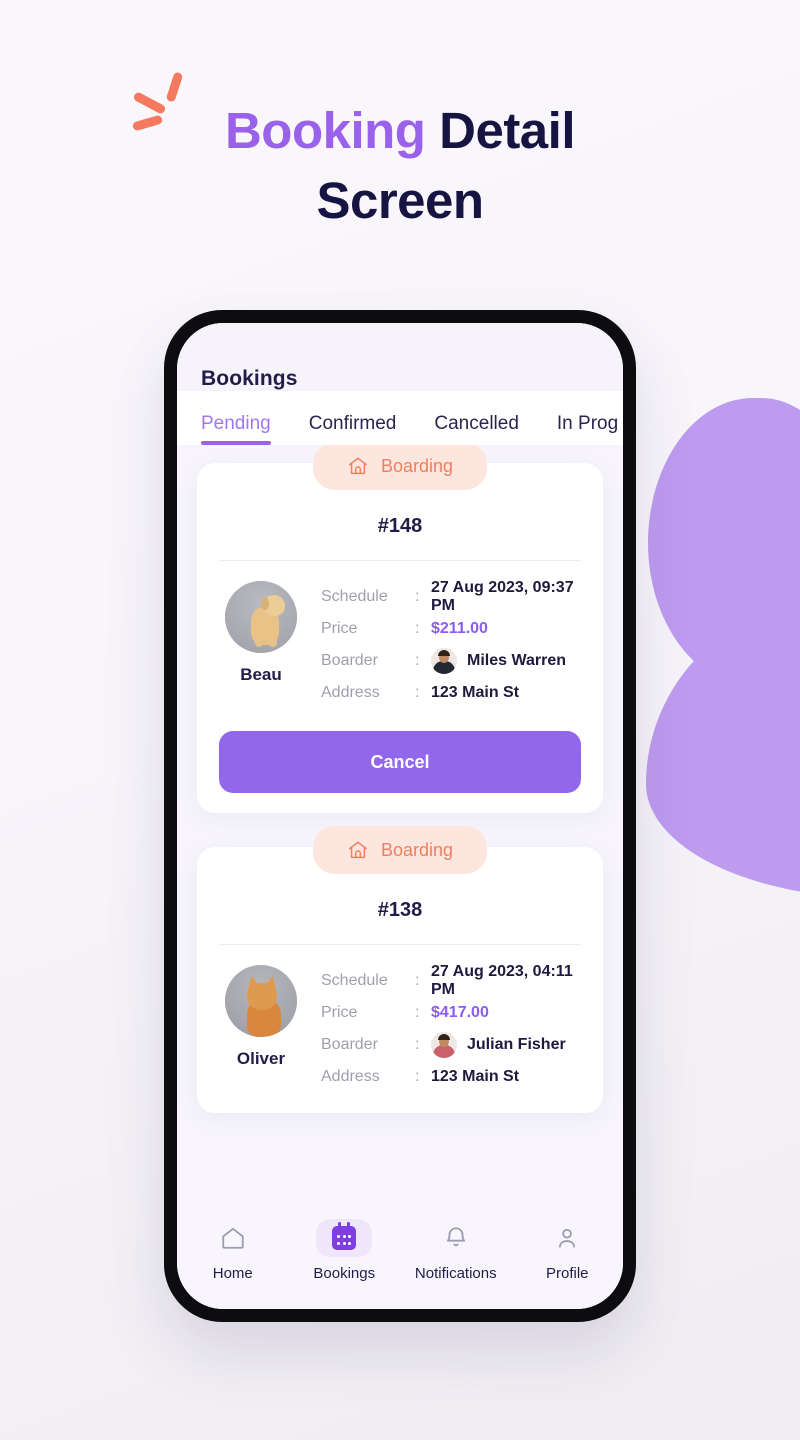  What do you see at coordinates (516, 1044) in the screenshot?
I see `boarder-name: Julian Fisher` at bounding box center [516, 1044].